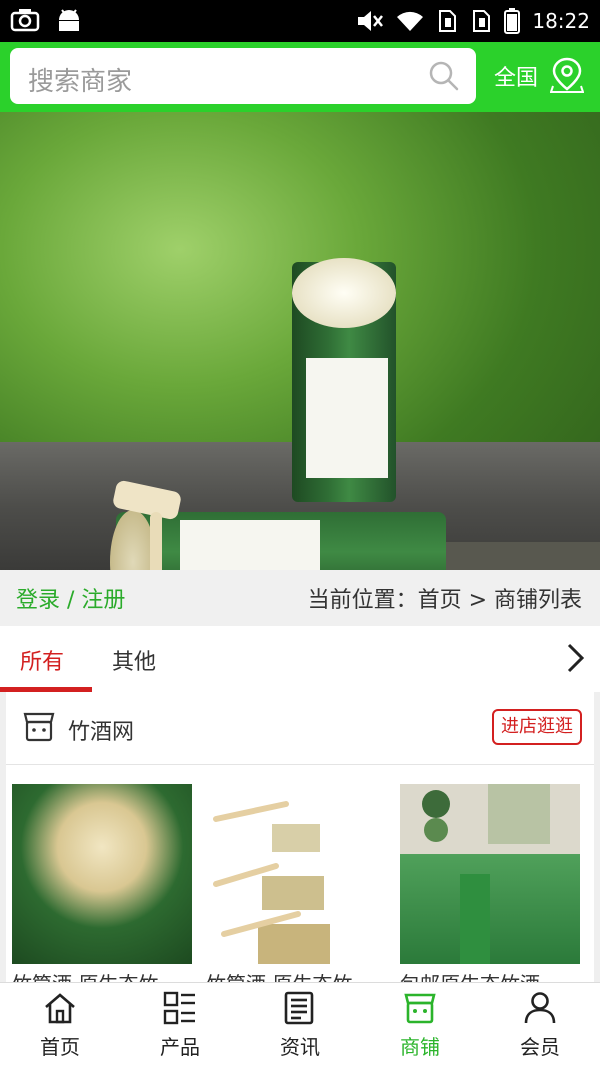 The image size is (600, 1067). I want to click on android-icon, so click(69, 20).